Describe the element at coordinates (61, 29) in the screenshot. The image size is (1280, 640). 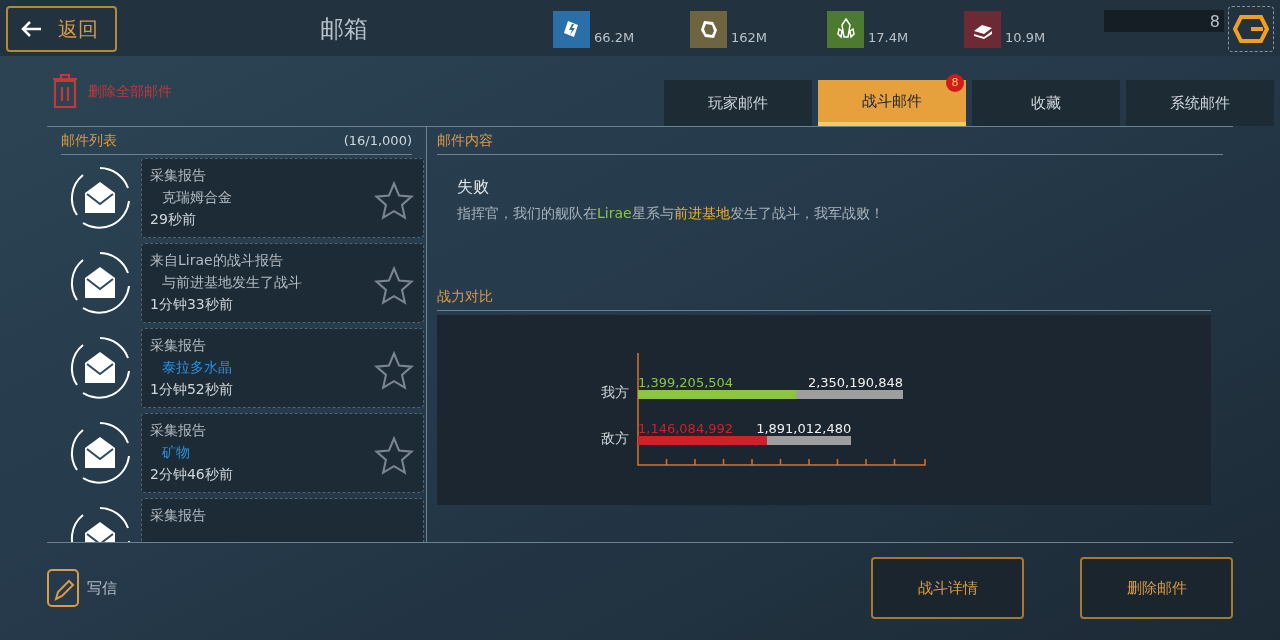
I see `back-button: 返回` at that location.